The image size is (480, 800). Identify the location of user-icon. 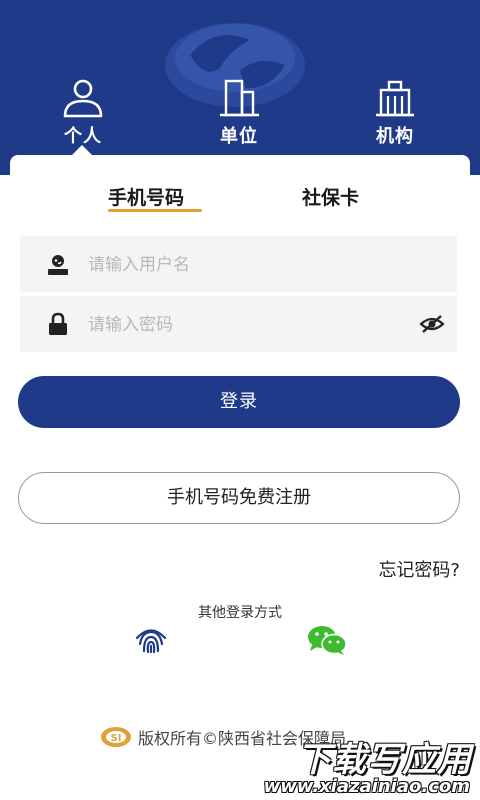
(58, 265).